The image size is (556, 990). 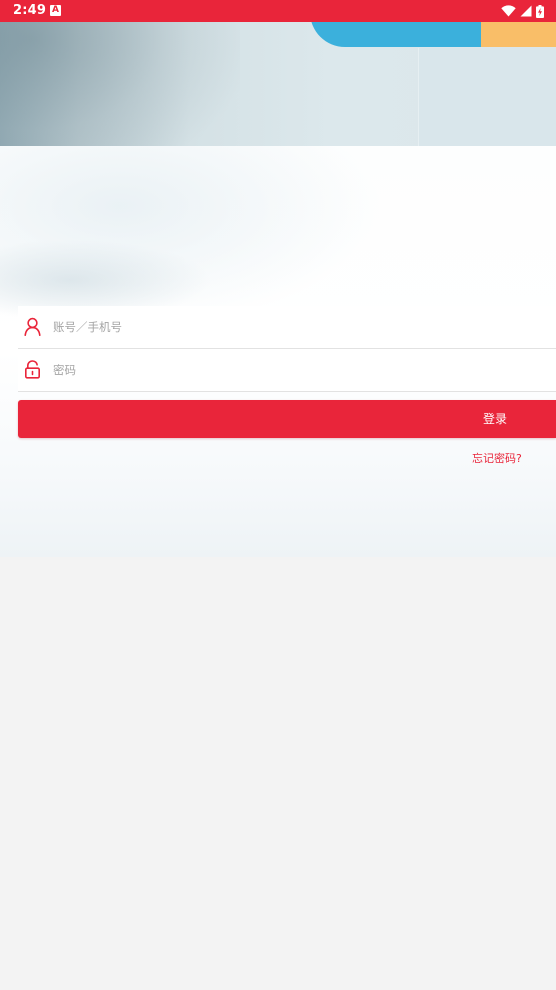 I want to click on login-button-label: 登录, so click(x=495, y=419).